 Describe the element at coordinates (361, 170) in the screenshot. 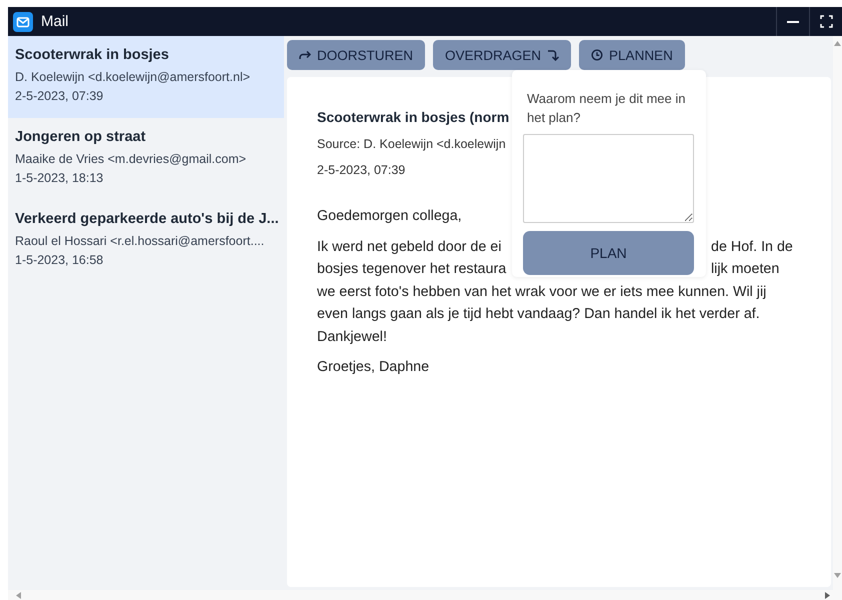

I see `email-date: 2-5-2023, 07:39` at that location.